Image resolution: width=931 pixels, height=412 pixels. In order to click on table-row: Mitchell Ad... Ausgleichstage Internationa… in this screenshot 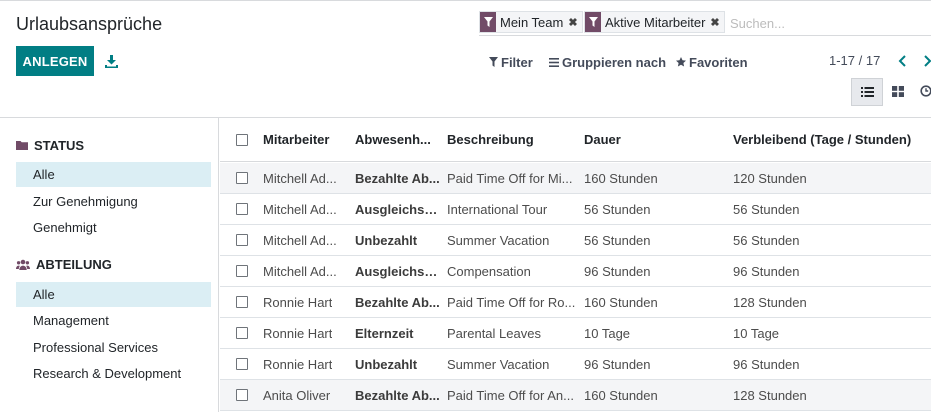, I will do `click(575, 209)`.